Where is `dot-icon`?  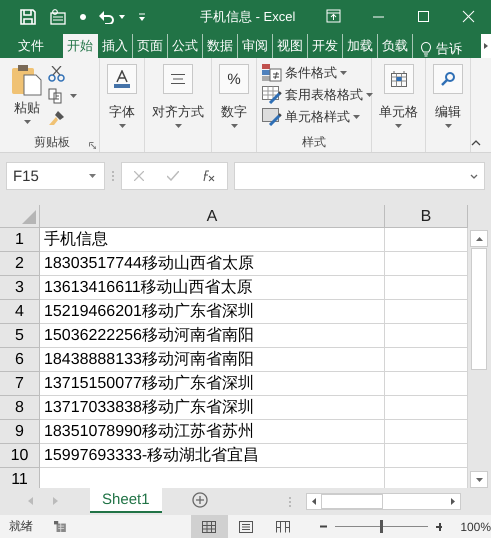 dot-icon is located at coordinates (83, 17).